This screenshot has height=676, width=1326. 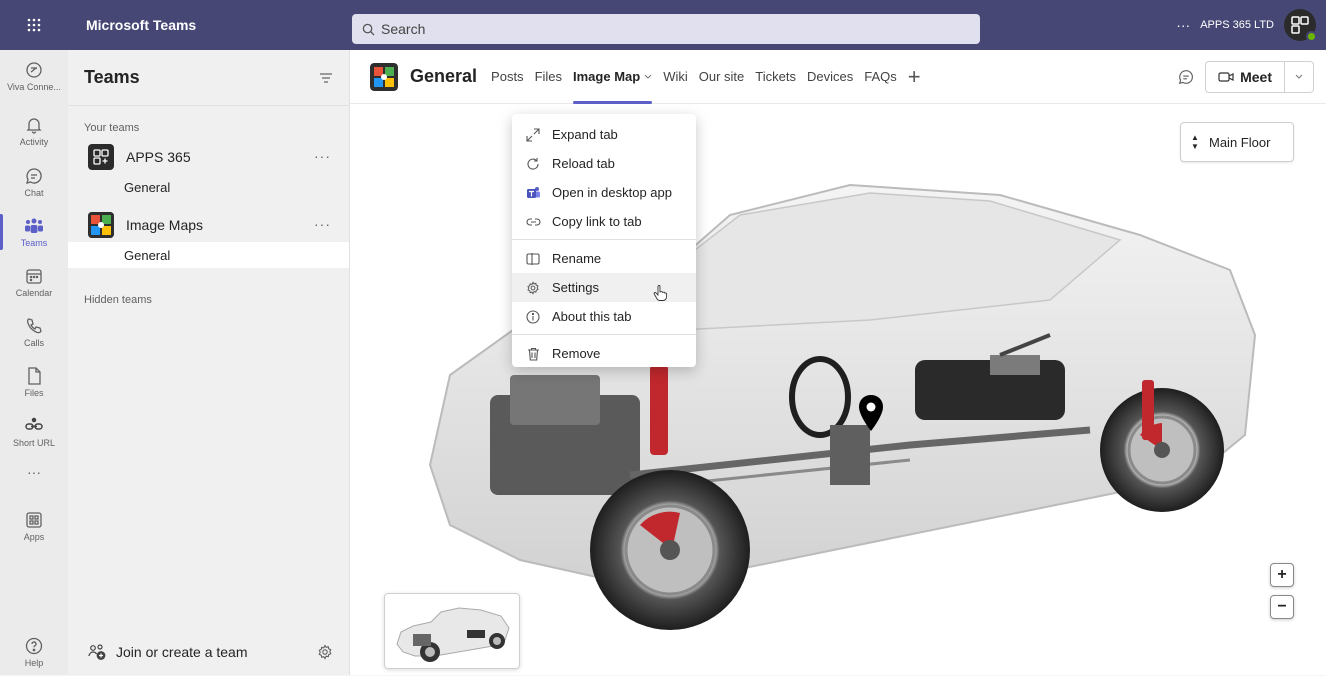 I want to click on floor-stepper-icon: ▲ ▼, so click(x=1195, y=142).